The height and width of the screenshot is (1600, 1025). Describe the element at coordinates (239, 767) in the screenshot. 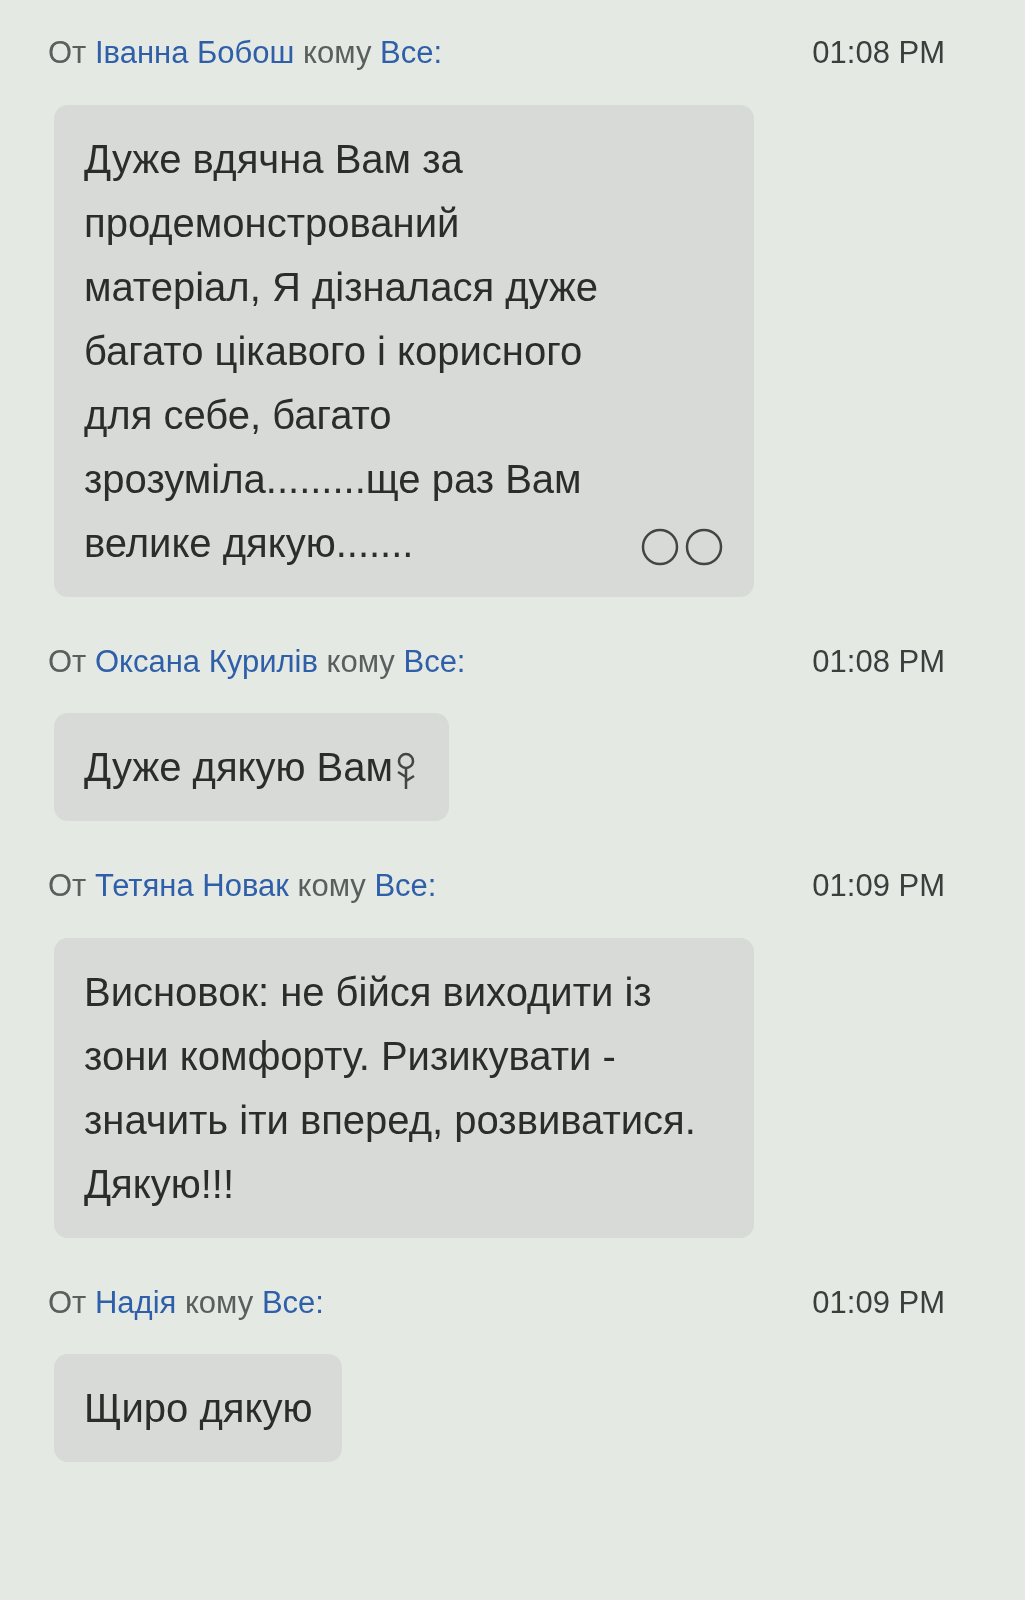

I see `message-text: Дуже дякую Вам` at that location.